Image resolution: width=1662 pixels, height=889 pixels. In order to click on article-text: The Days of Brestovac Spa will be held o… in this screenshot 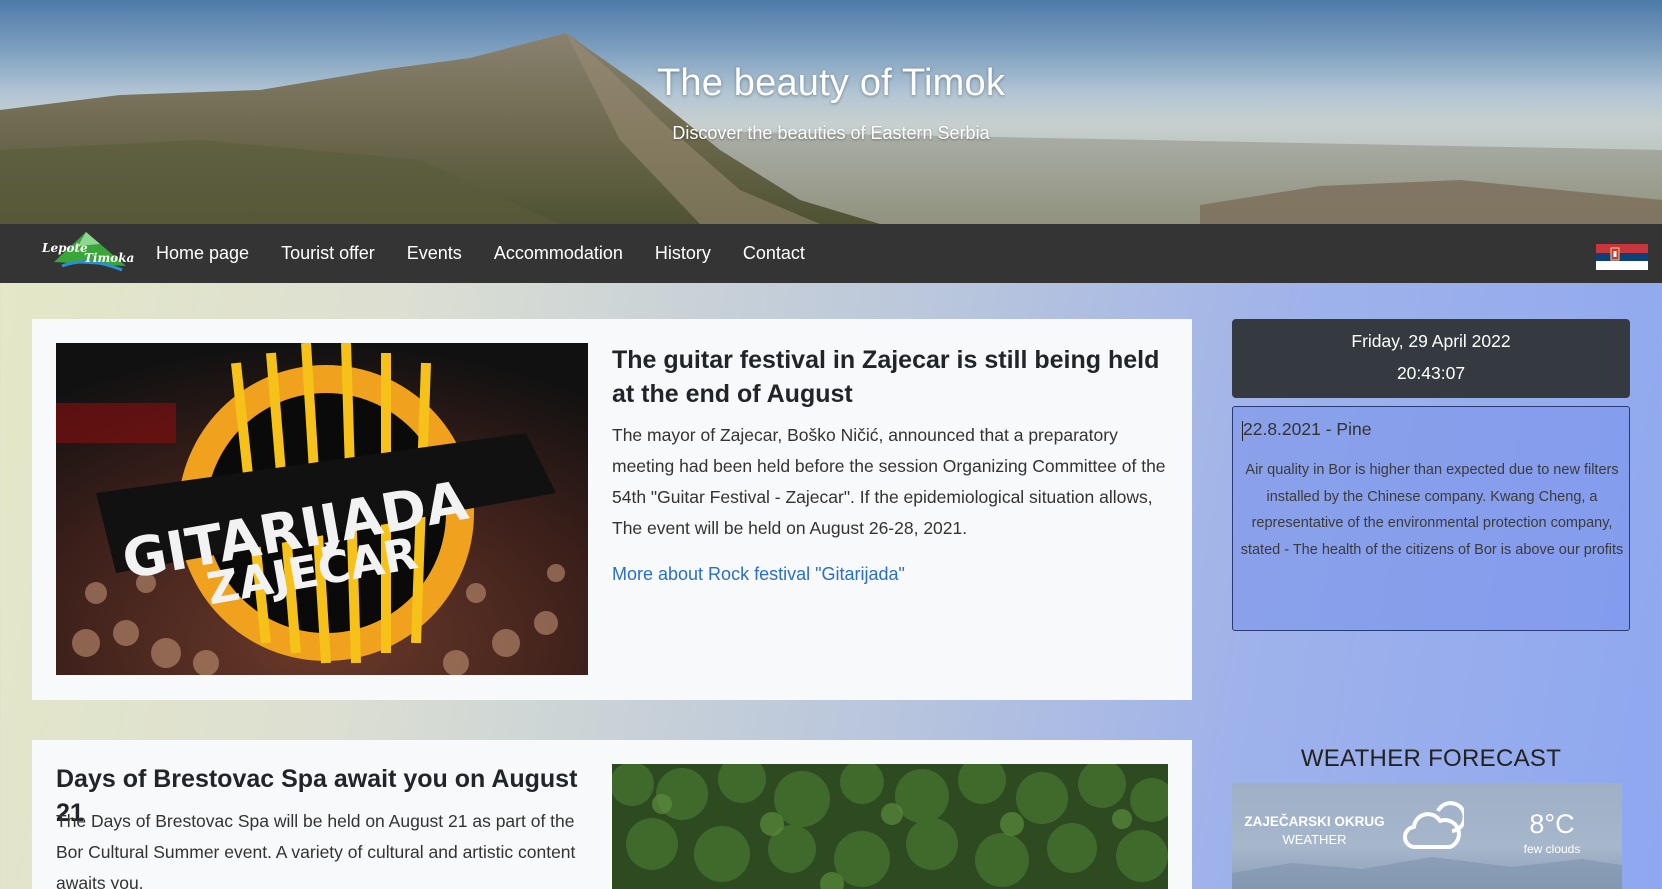, I will do `click(316, 850)`.